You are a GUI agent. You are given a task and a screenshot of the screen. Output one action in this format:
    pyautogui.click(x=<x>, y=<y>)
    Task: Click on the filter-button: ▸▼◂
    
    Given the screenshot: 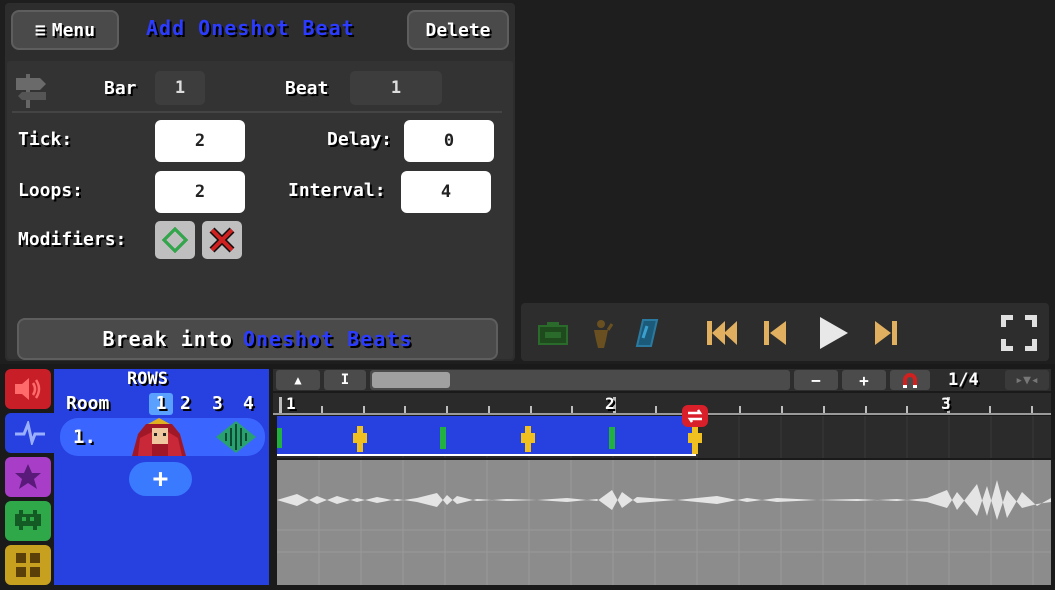 What is the action you would take?
    pyautogui.click(x=1027, y=380)
    